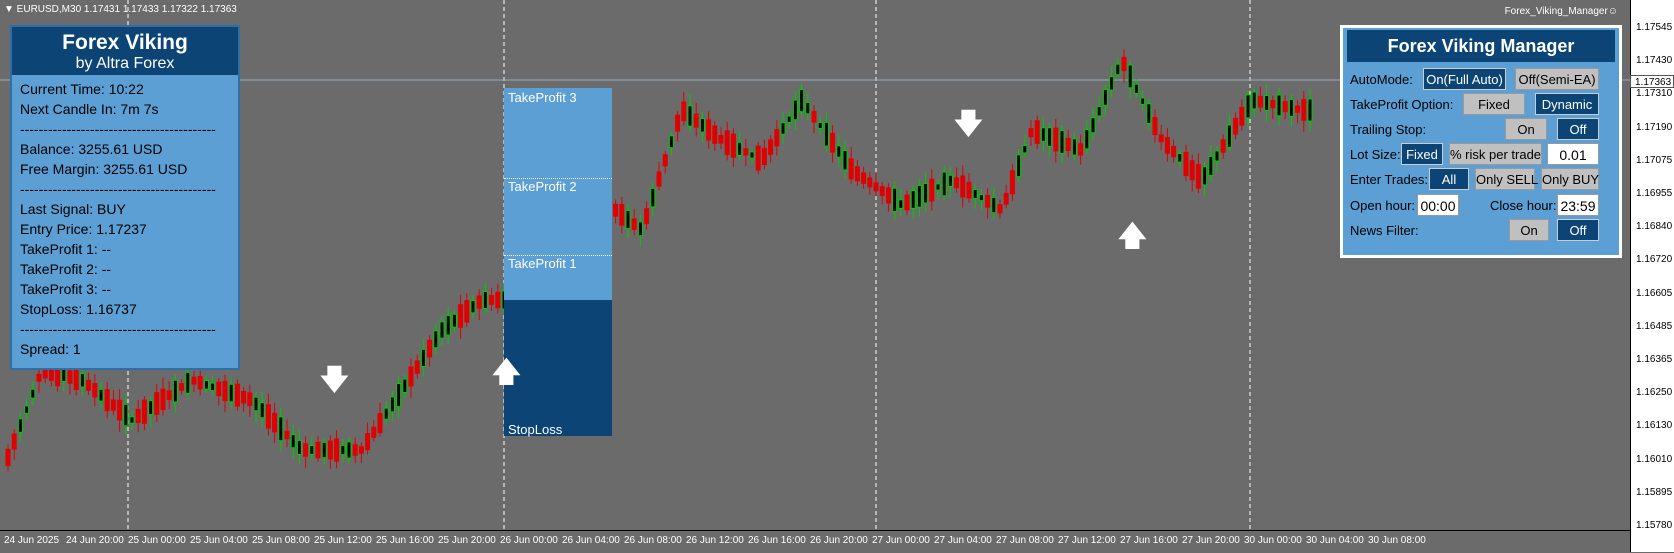 The image size is (1674, 553). What do you see at coordinates (1087, 540) in the screenshot?
I see `time-tick-label: 27 Jun 12:00` at bounding box center [1087, 540].